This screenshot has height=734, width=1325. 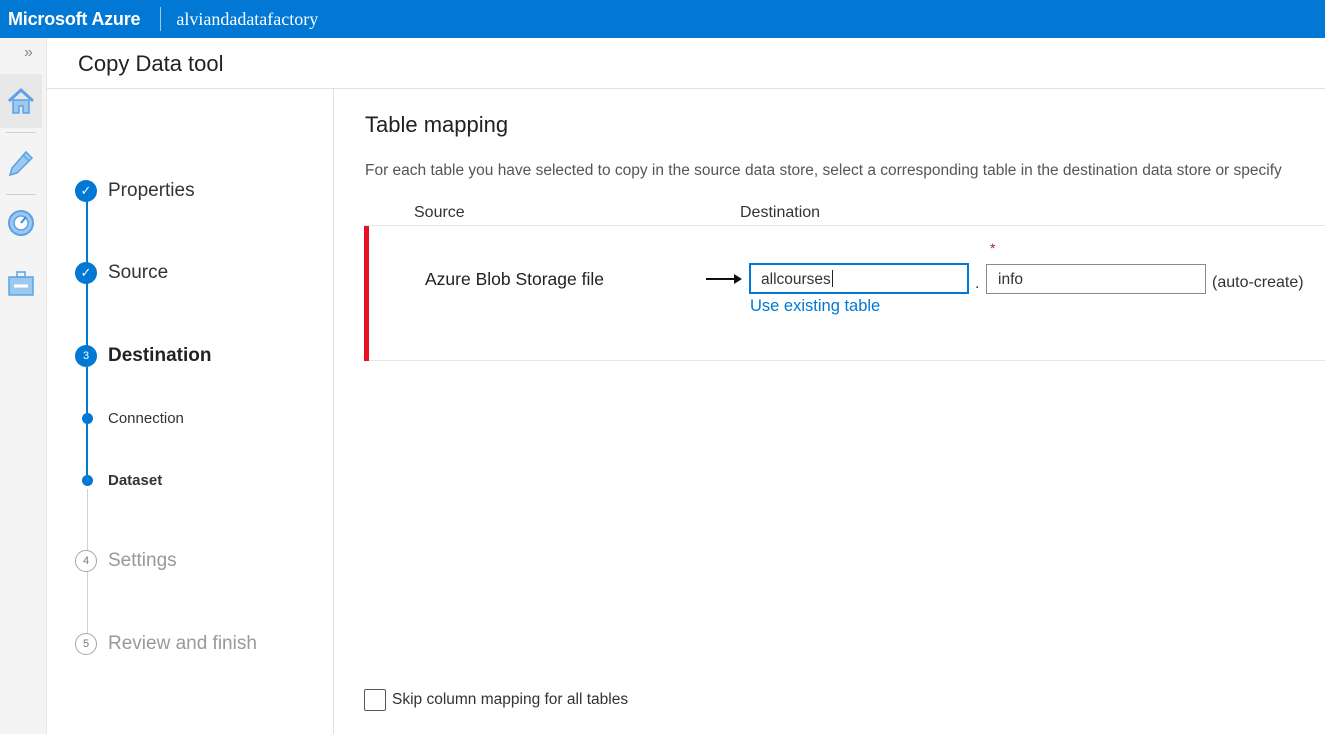 I want to click on expand-nav-icon: », so click(x=28, y=53).